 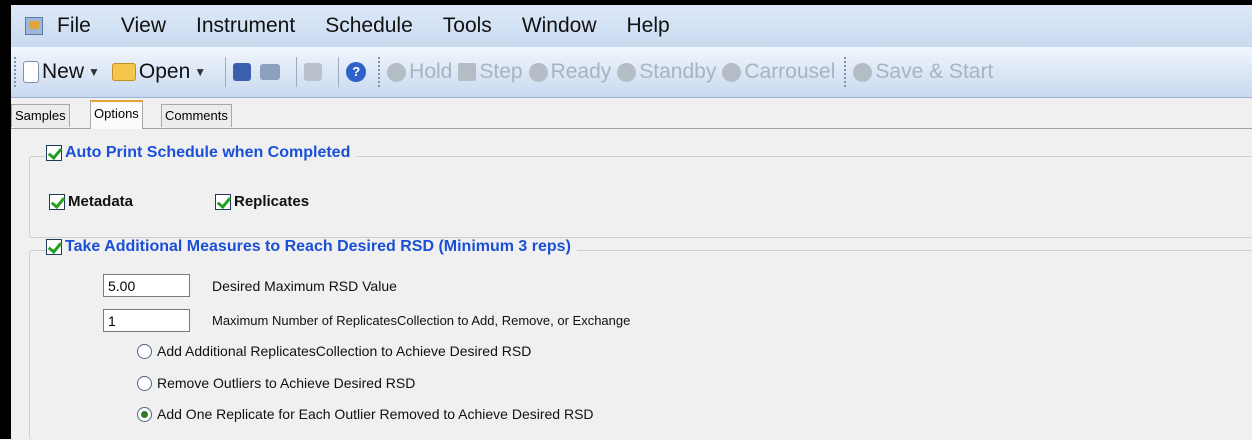 What do you see at coordinates (200, 72) in the screenshot?
I see `open-dropdown-icon: ▼` at bounding box center [200, 72].